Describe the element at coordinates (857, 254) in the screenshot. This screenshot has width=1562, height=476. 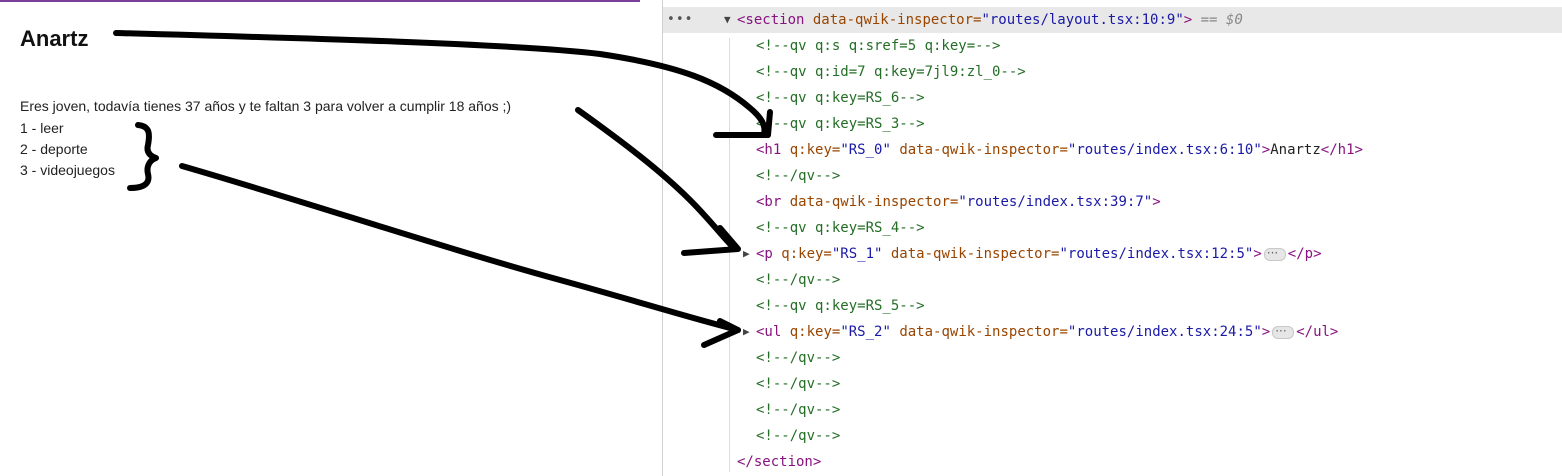
I see `attribute-value: "RS_1"` at that location.